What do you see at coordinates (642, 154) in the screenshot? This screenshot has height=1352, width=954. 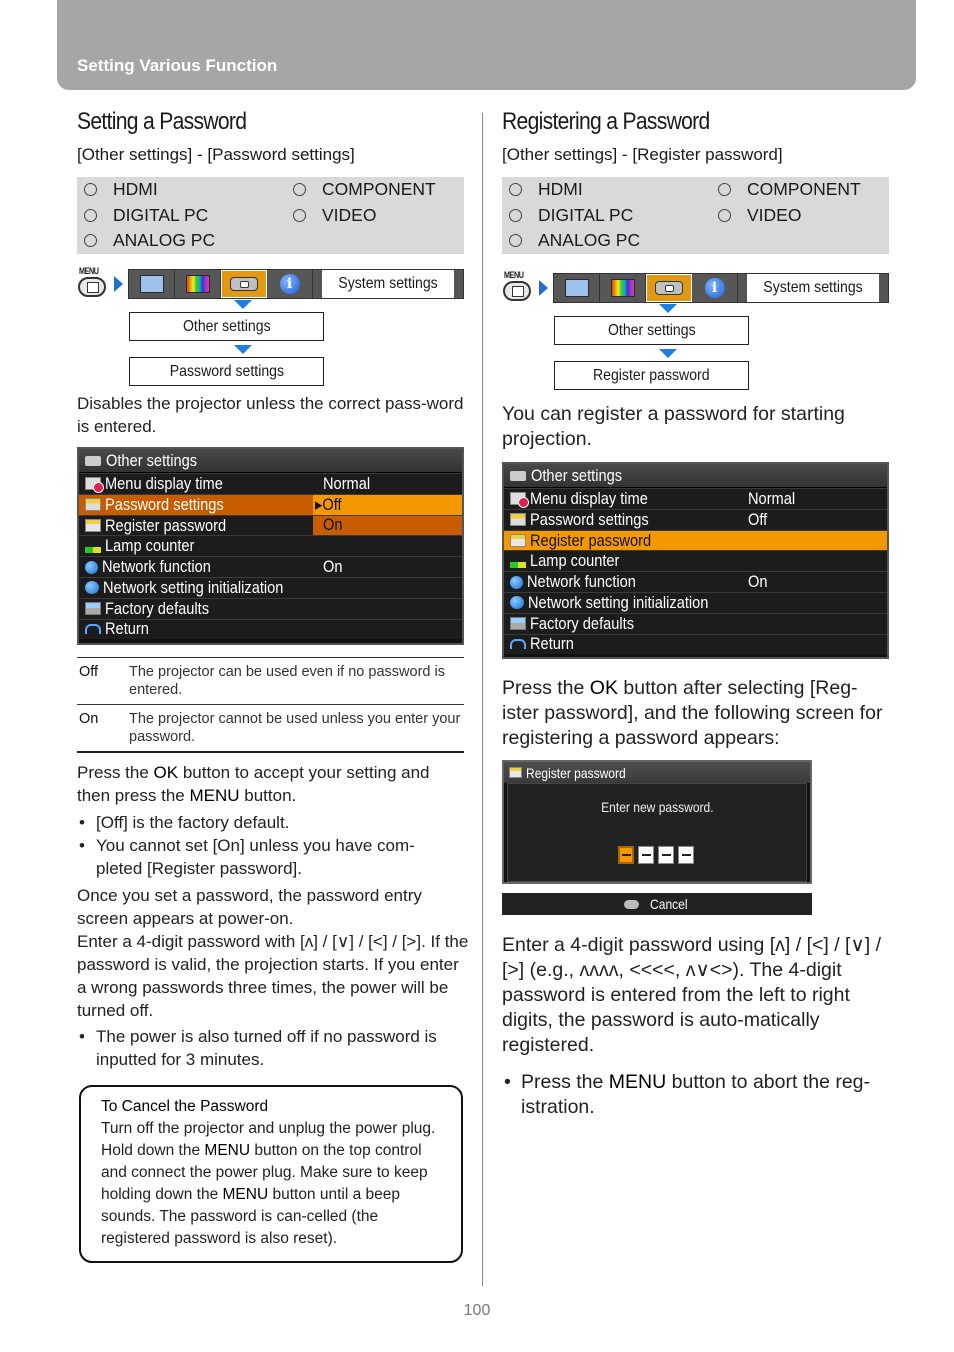 I see `menu-path: [Other settings] - [Register password]` at bounding box center [642, 154].